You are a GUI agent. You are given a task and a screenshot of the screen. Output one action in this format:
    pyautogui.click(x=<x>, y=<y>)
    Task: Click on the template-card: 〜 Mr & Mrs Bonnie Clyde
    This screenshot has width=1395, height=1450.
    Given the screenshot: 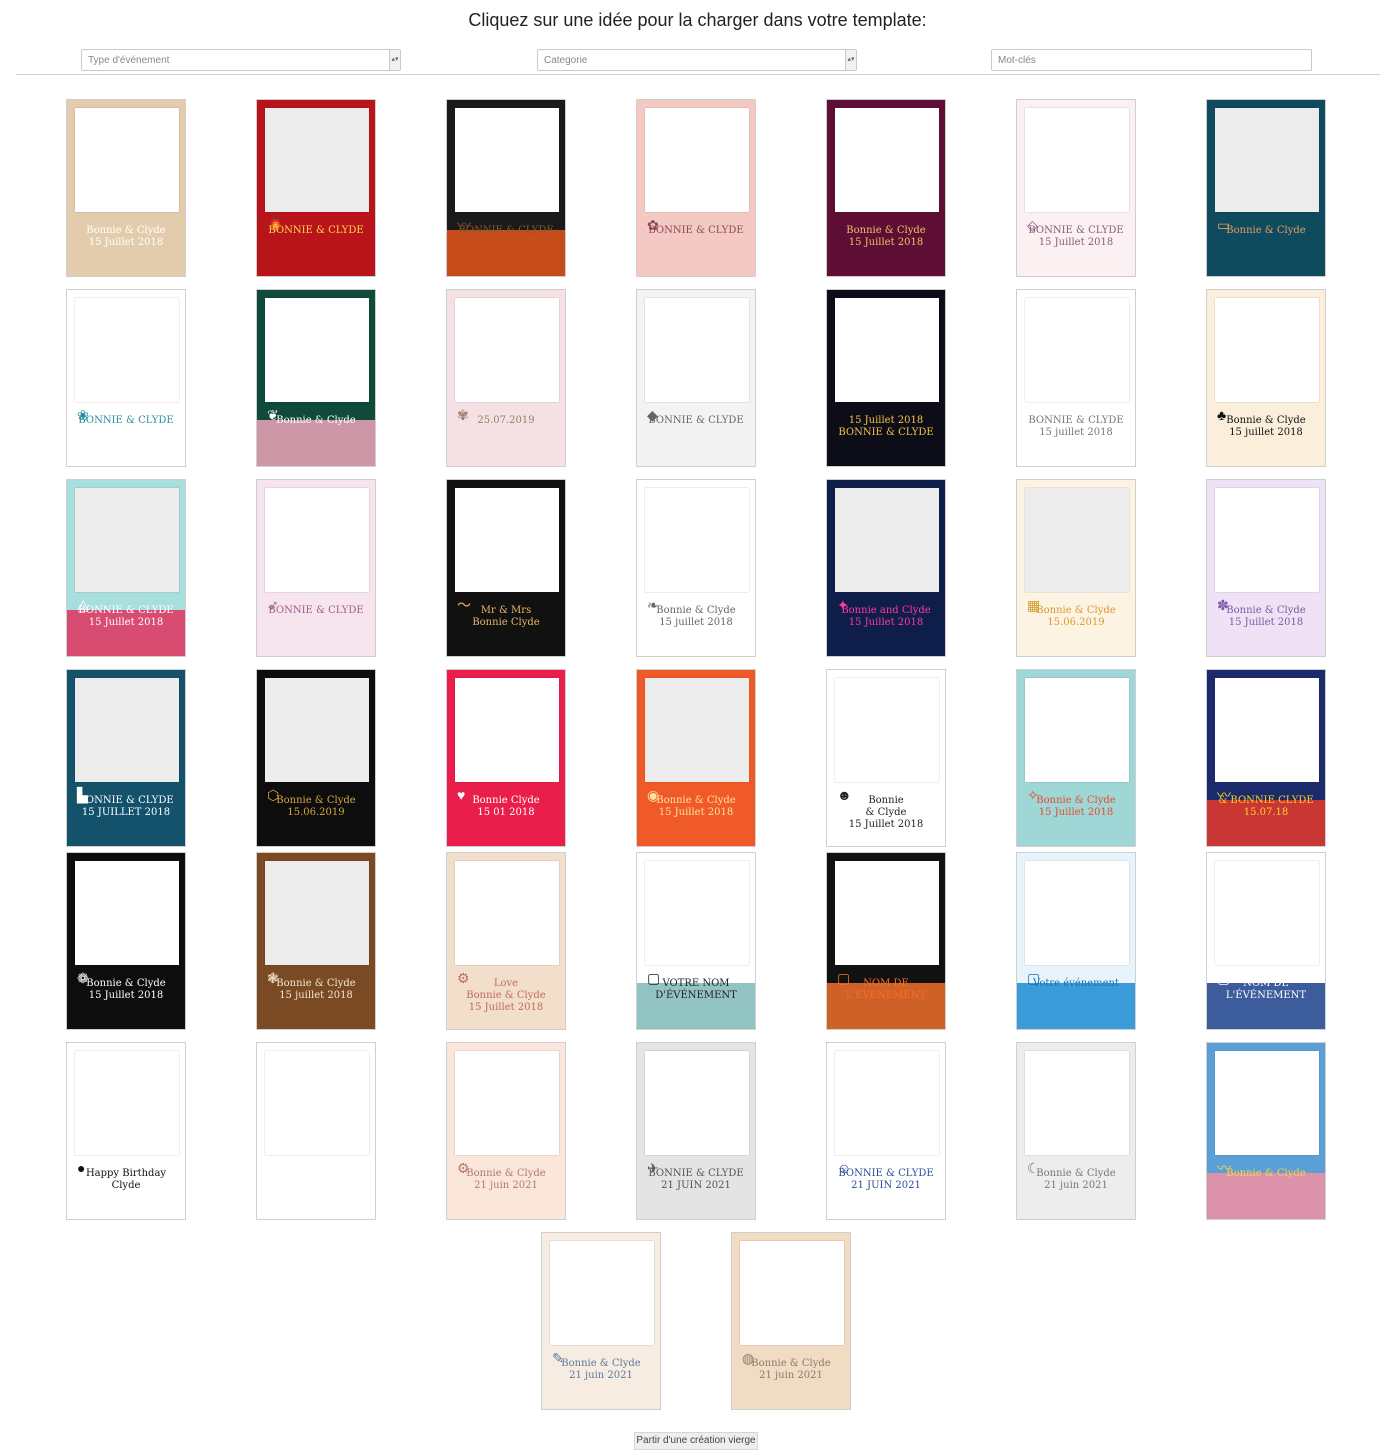 What is the action you would take?
    pyautogui.click(x=506, y=568)
    